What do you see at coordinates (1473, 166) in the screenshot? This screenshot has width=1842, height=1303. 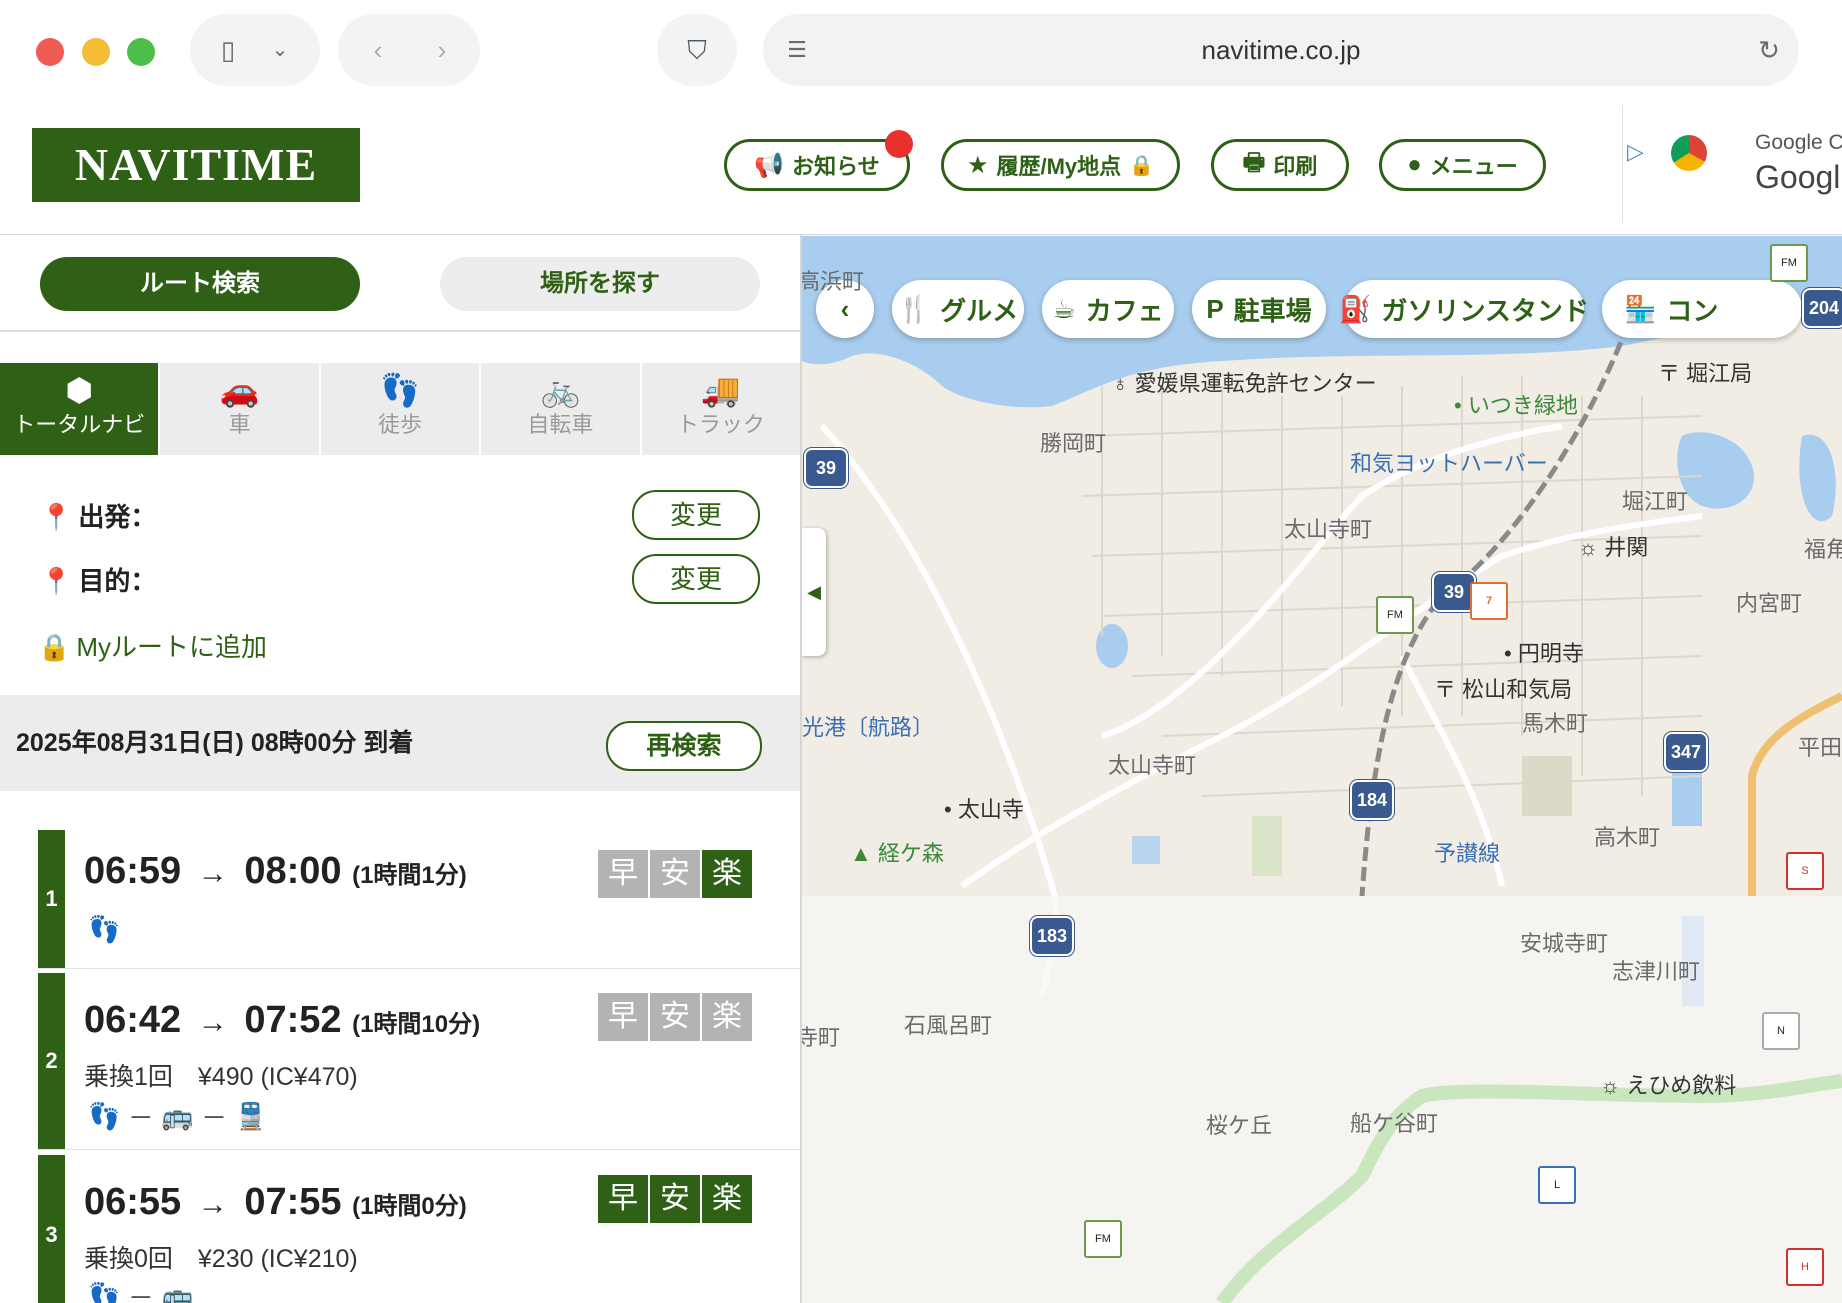 I see `menu-label: メニュー` at bounding box center [1473, 166].